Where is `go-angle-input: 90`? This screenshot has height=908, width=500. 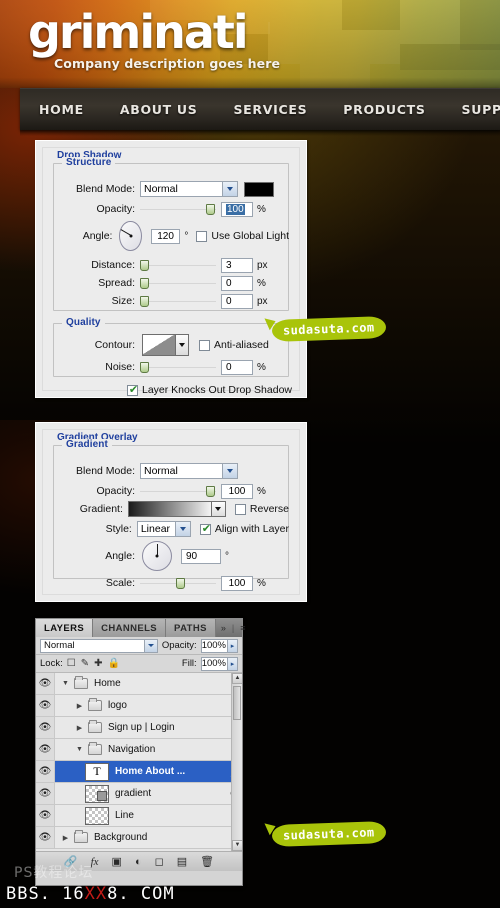
go-angle-input: 90 is located at coordinates (201, 556).